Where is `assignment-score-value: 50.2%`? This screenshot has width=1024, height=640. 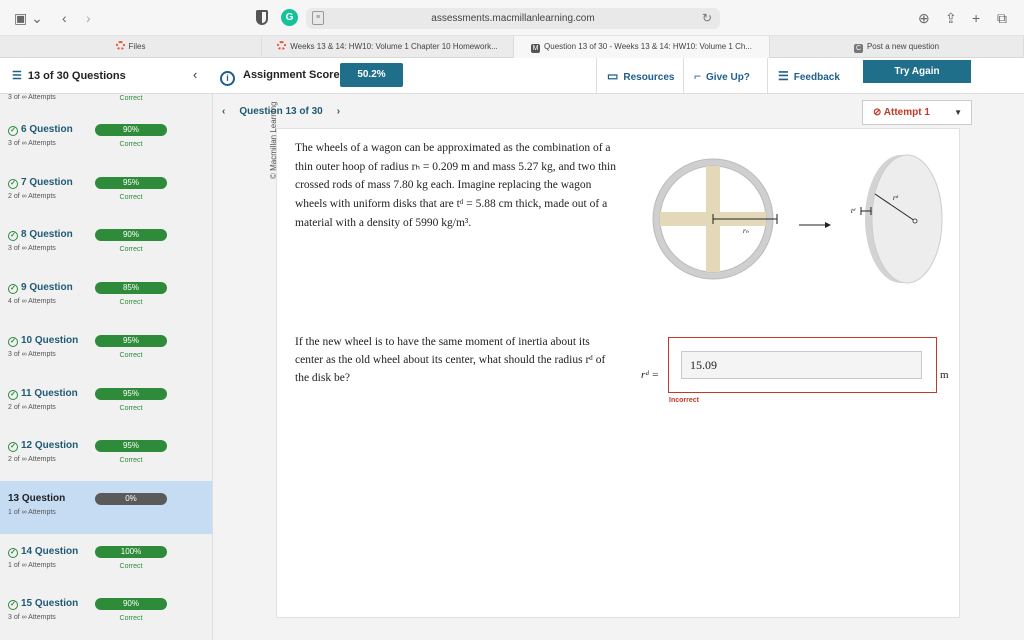 assignment-score-value: 50.2% is located at coordinates (371, 75).